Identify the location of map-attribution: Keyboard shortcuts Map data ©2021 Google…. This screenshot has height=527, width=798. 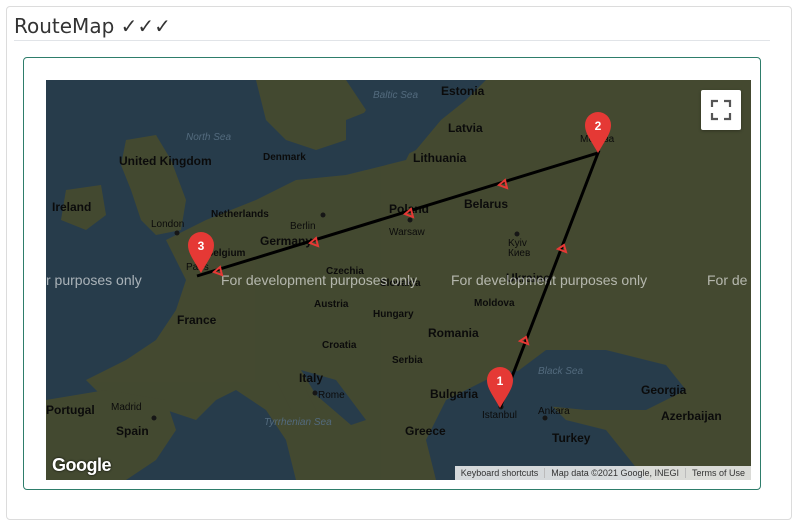
(602, 473).